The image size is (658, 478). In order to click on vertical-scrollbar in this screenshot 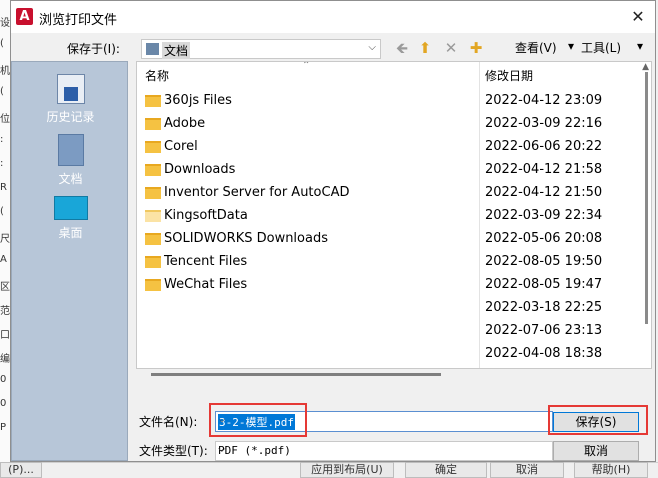, I will do `click(646, 198)`.